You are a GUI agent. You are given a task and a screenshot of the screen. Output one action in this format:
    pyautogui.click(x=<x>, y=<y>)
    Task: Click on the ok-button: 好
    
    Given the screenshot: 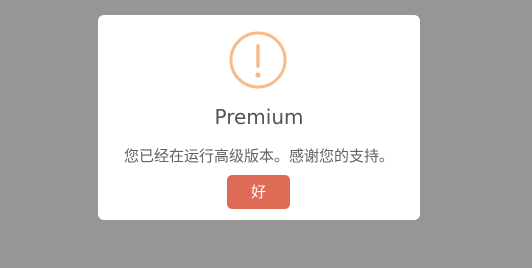 What is the action you would take?
    pyautogui.click(x=258, y=192)
    